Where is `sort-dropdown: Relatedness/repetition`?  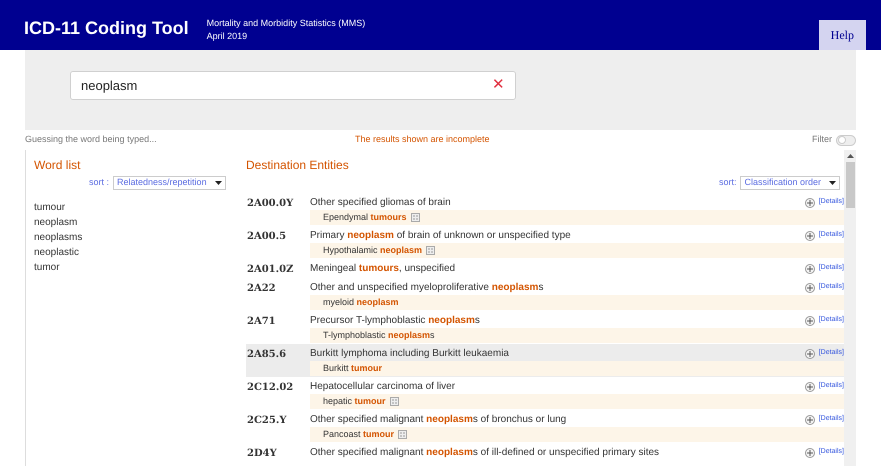
sort-dropdown: Relatedness/repetition is located at coordinates (169, 183).